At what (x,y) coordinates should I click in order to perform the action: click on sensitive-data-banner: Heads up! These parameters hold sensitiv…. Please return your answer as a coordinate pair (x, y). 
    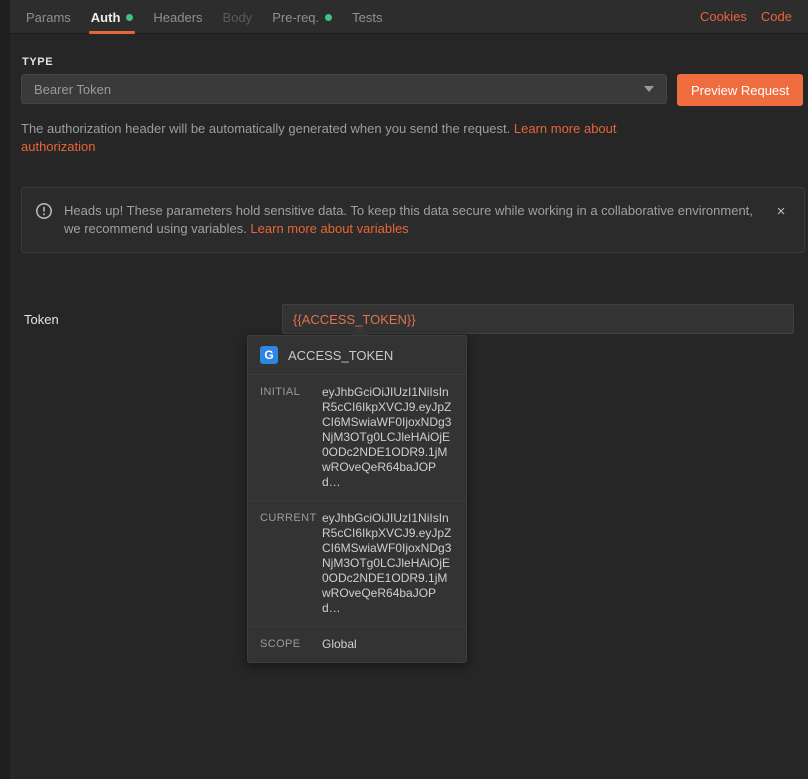
    Looking at the image, I should click on (413, 220).